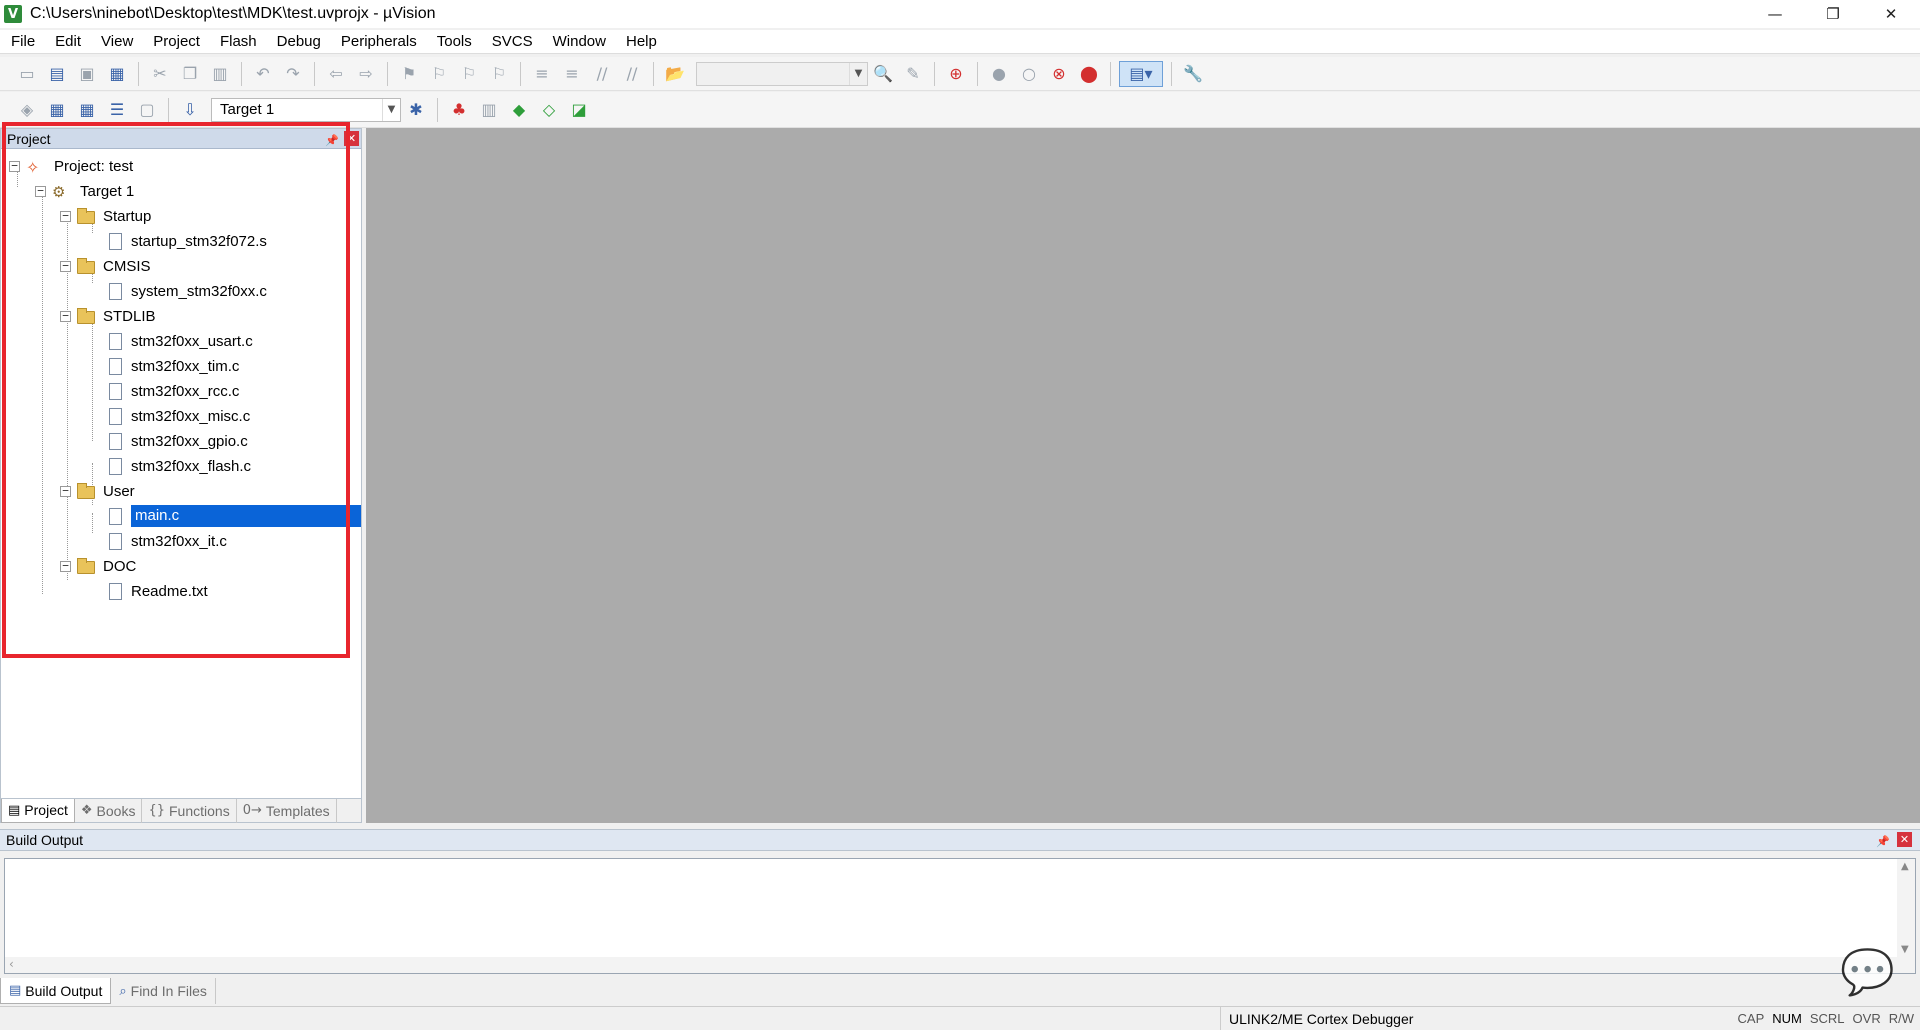 The height and width of the screenshot is (1030, 1920). Describe the element at coordinates (235, 516) in the screenshot. I see `tree-file-selected: main.c` at that location.